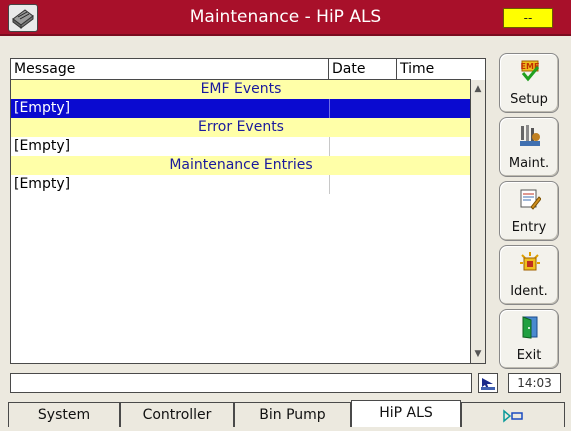 Image resolution: width=571 pixels, height=431 pixels. What do you see at coordinates (530, 199) in the screenshot?
I see `log-entry-icon` at bounding box center [530, 199].